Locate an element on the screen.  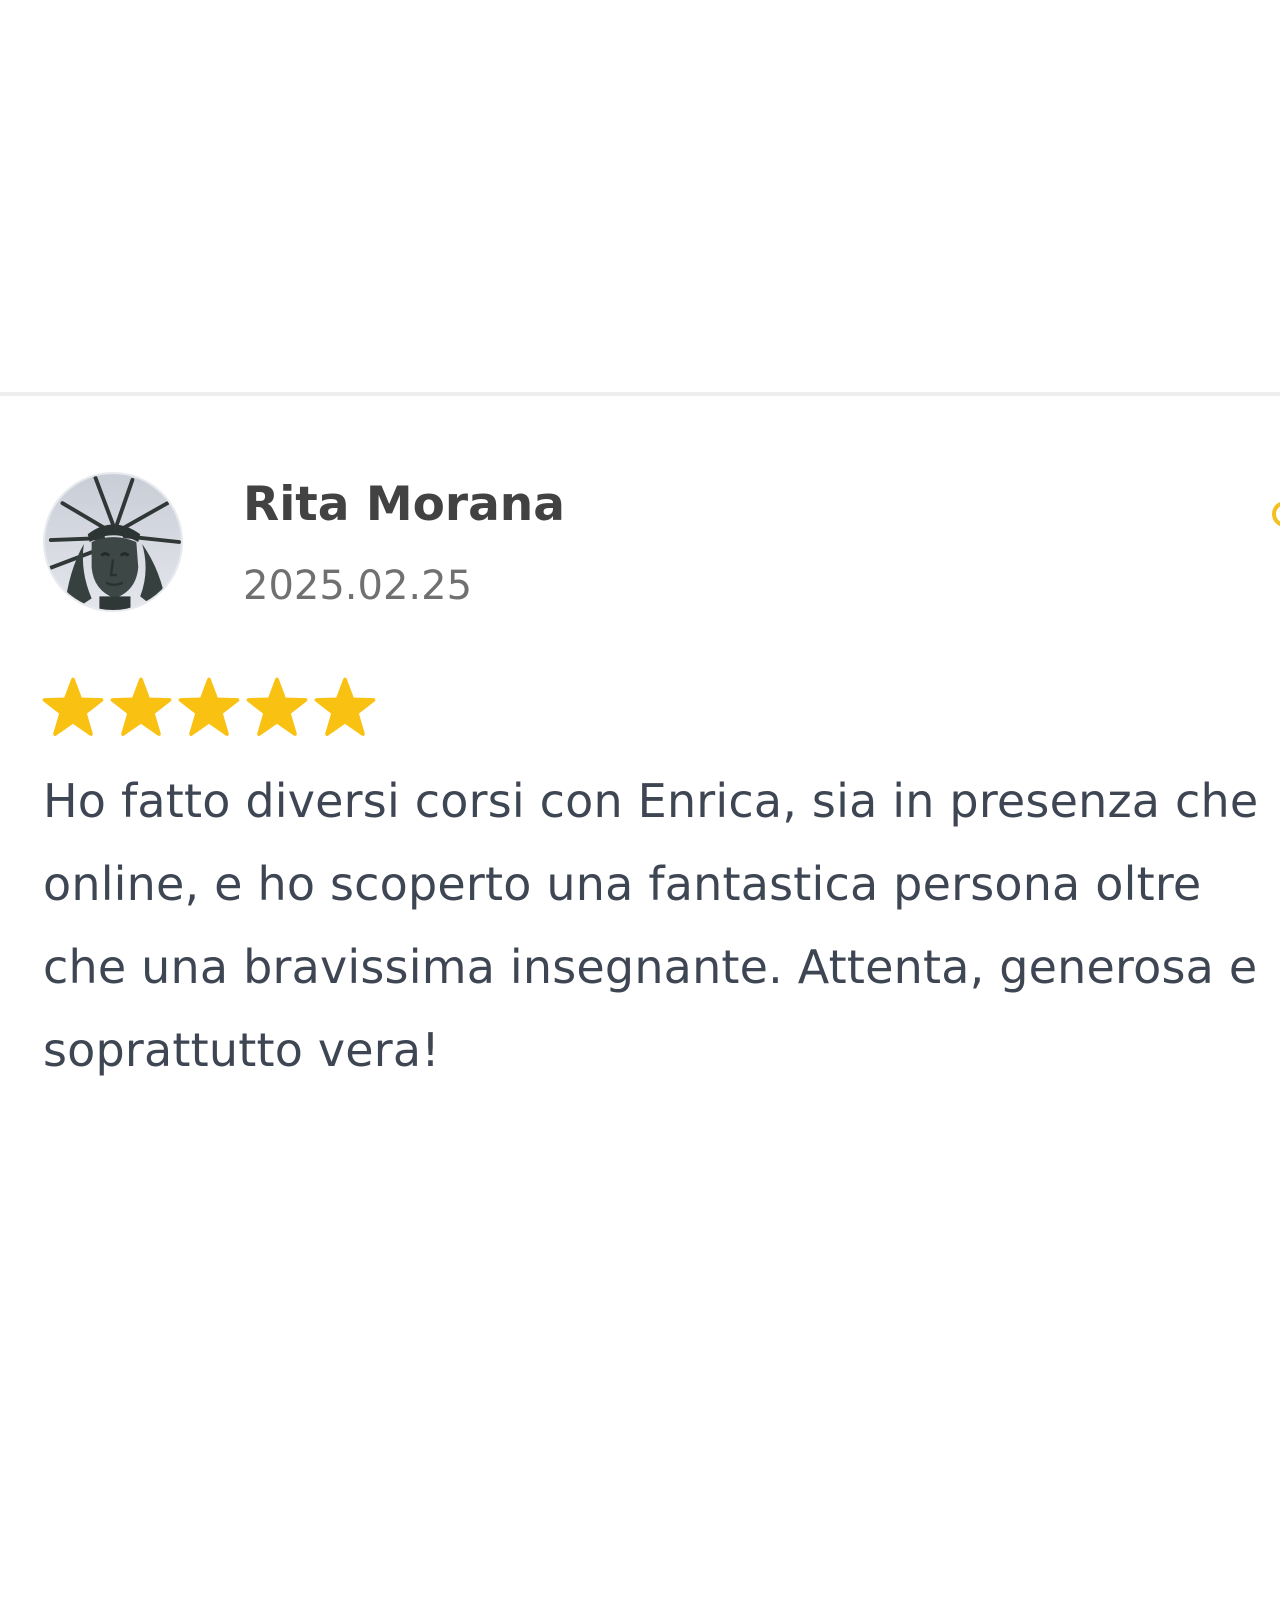
review-date: 2025.02.25 is located at coordinates (358, 586).